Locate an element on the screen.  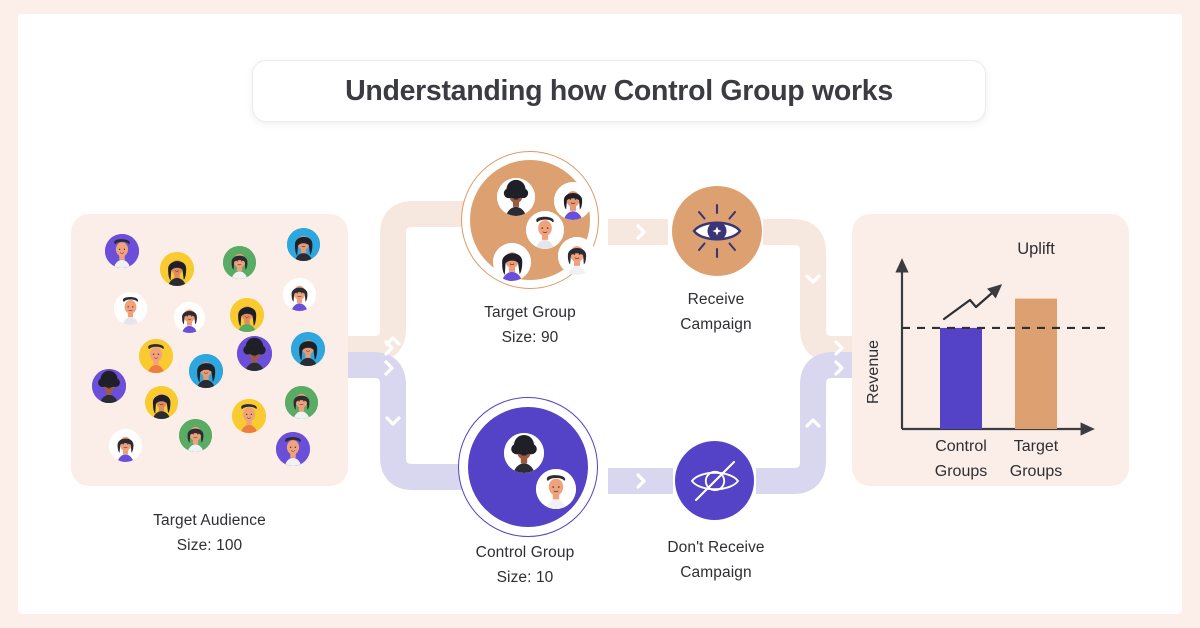
receive-line2: Campaign is located at coordinates (716, 324).